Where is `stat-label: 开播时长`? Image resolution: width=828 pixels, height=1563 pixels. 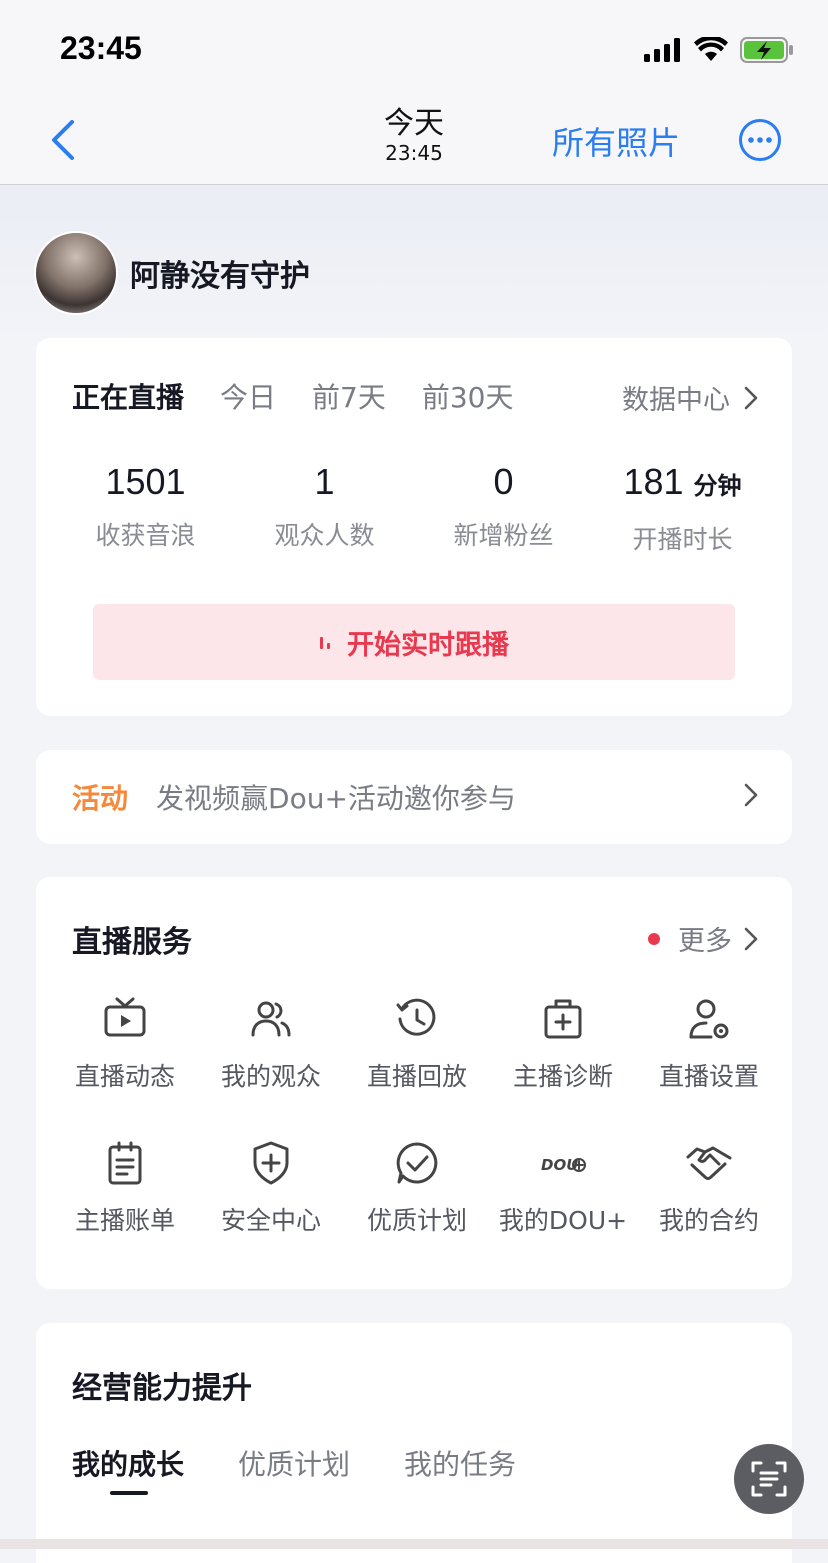 stat-label: 开播时长 is located at coordinates (682, 539).